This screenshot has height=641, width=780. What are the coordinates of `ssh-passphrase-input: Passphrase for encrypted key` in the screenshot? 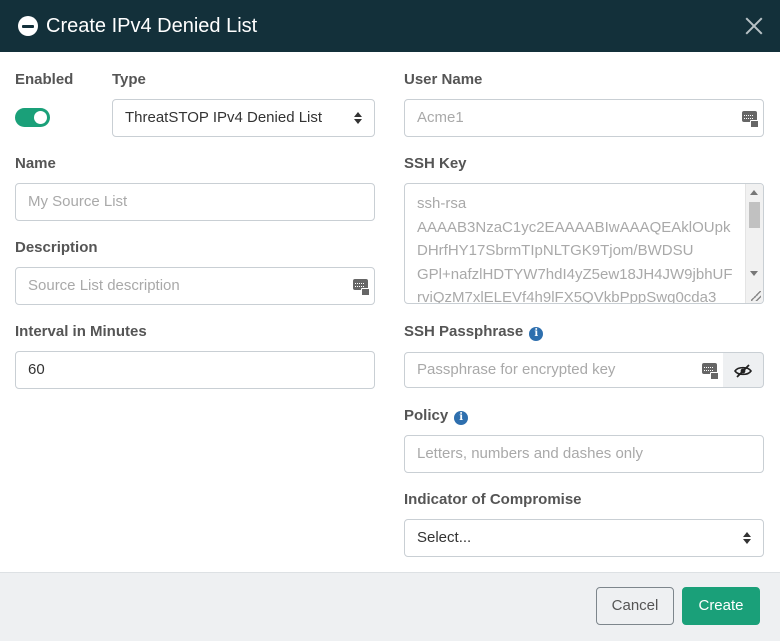 It's located at (564, 370).